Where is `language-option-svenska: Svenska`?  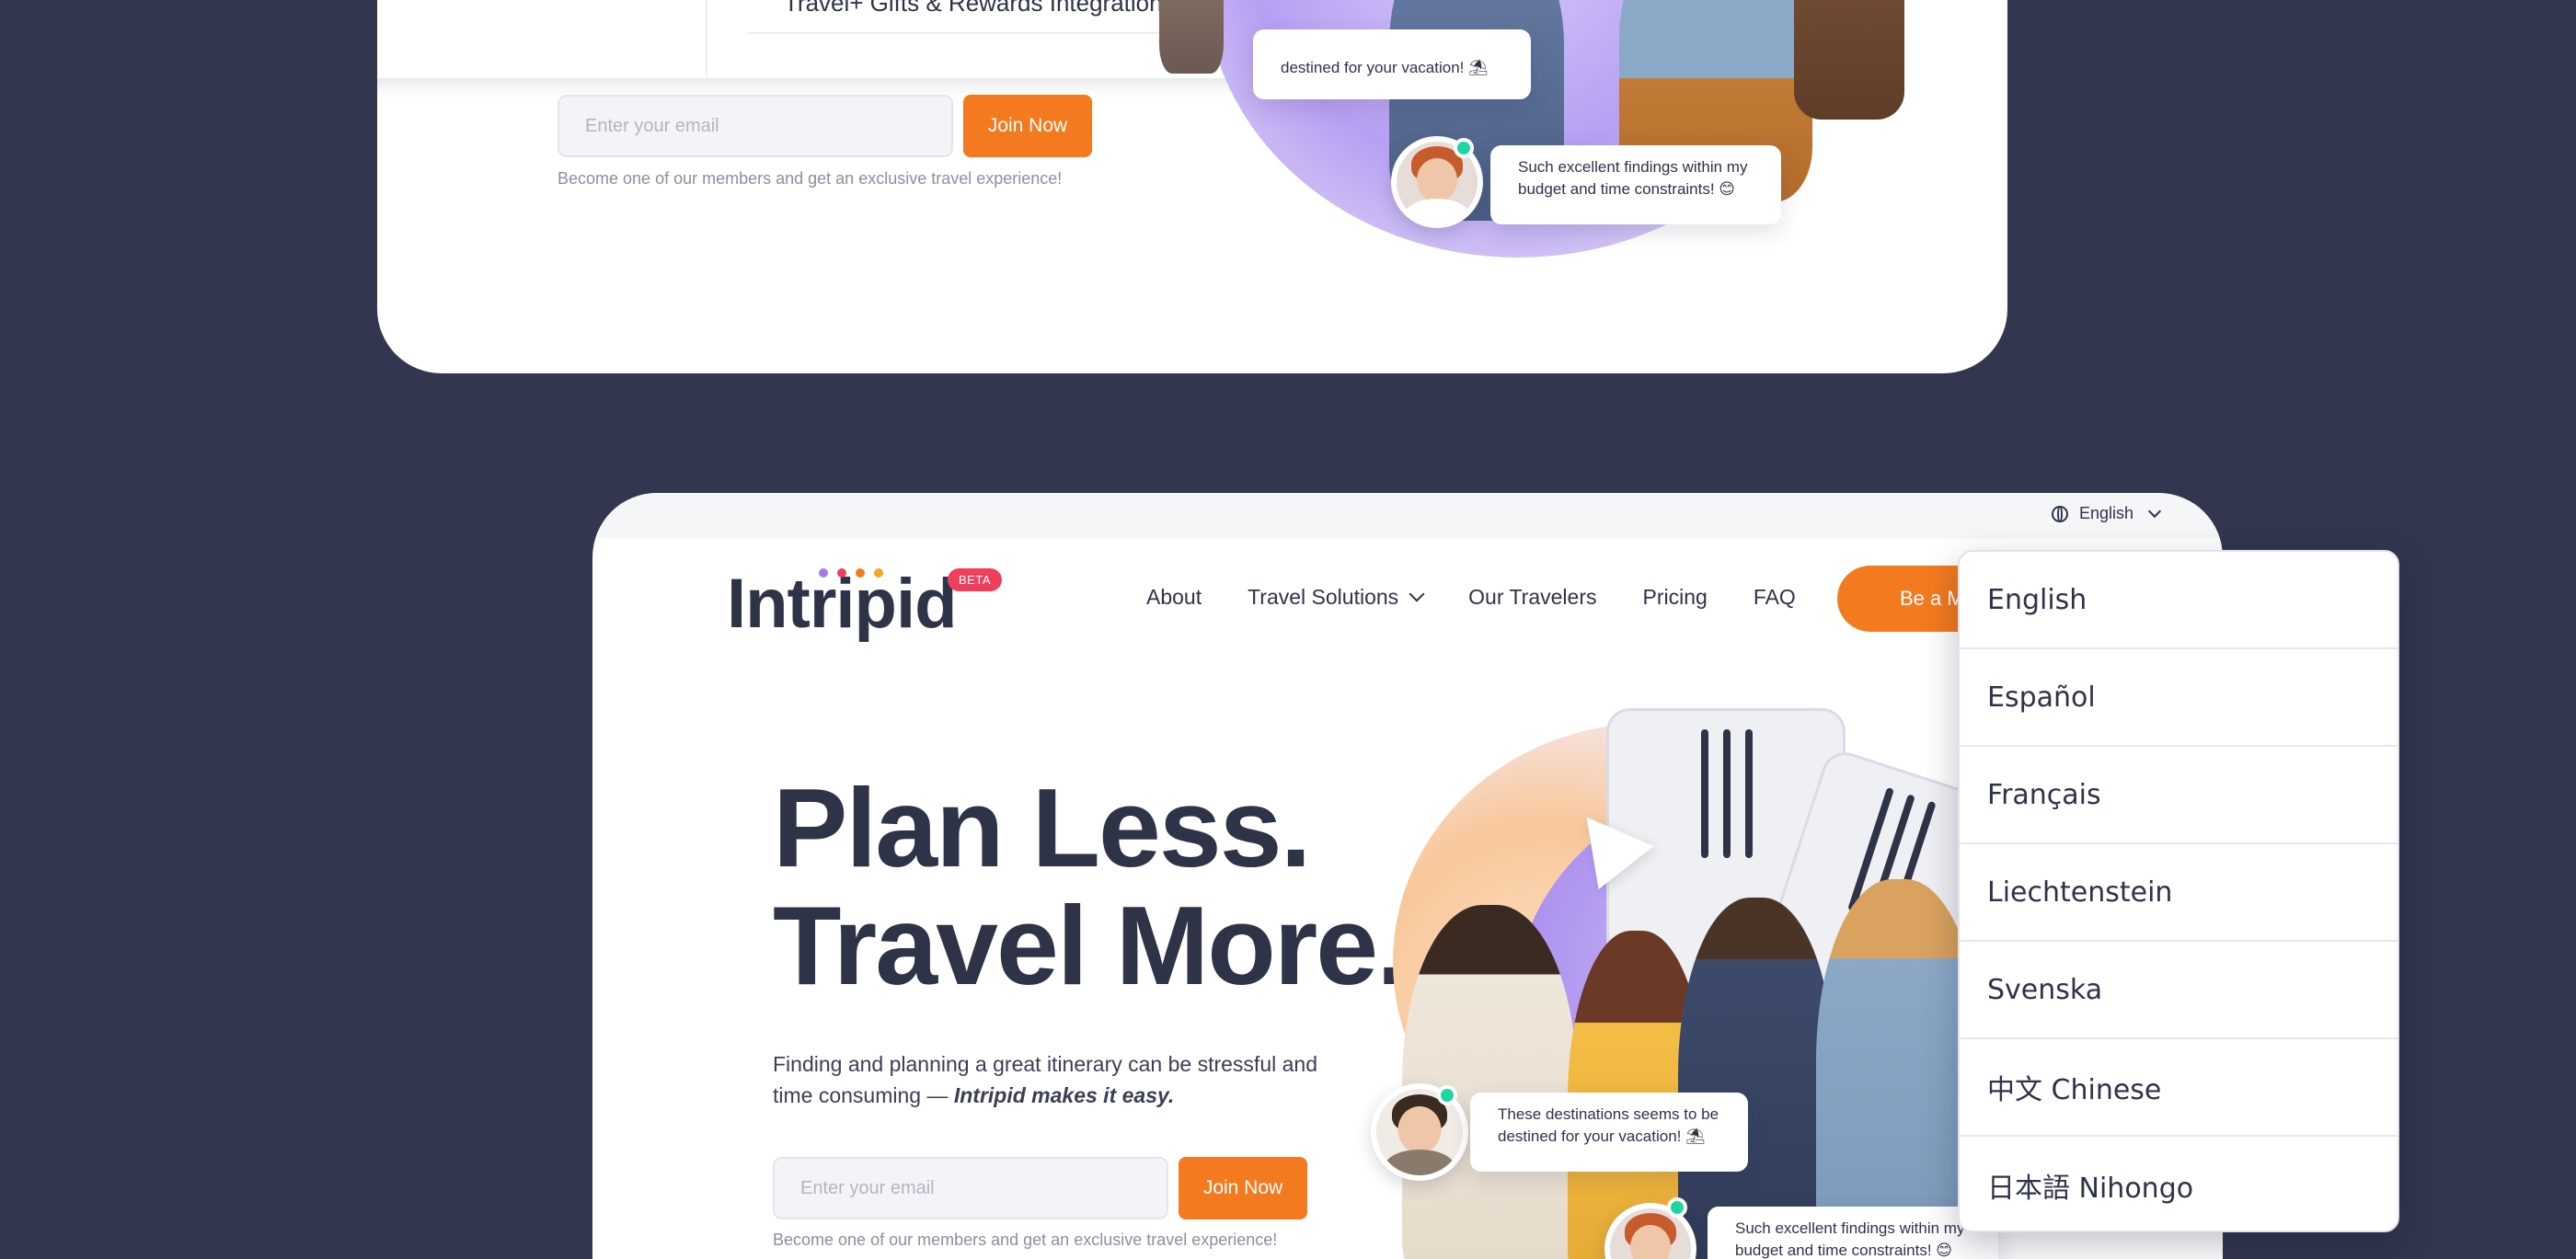
language-option-svenska: Svenska is located at coordinates (2179, 990).